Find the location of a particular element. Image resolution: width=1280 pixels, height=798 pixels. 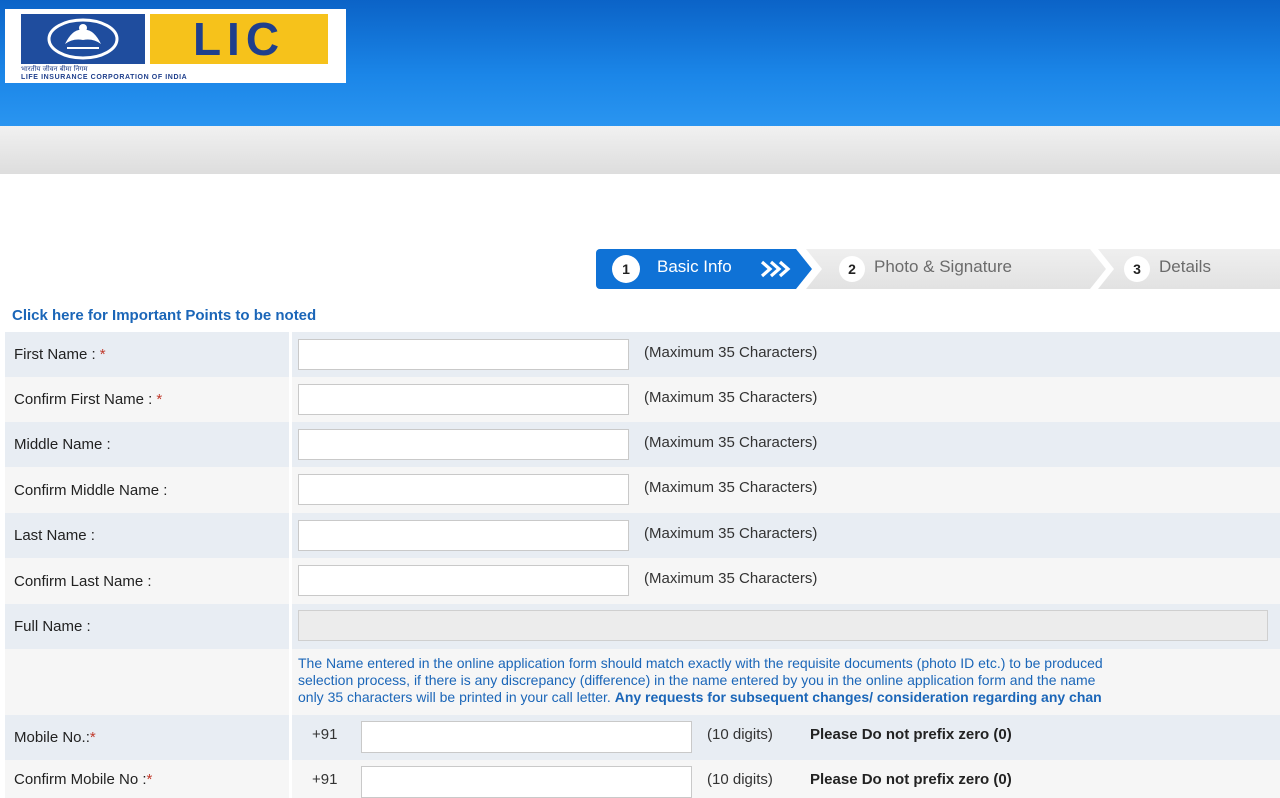

field-label: Confirm First Name : * is located at coordinates (147, 399).